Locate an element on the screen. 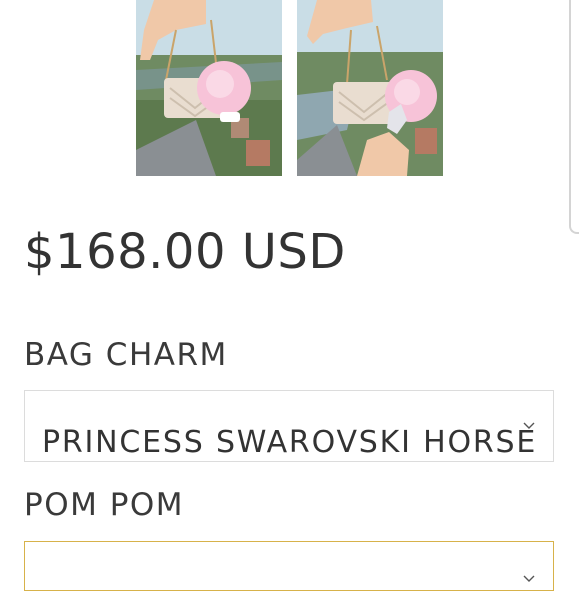 This screenshot has height=591, width=579. pom-pom-select is located at coordinates (289, 566).